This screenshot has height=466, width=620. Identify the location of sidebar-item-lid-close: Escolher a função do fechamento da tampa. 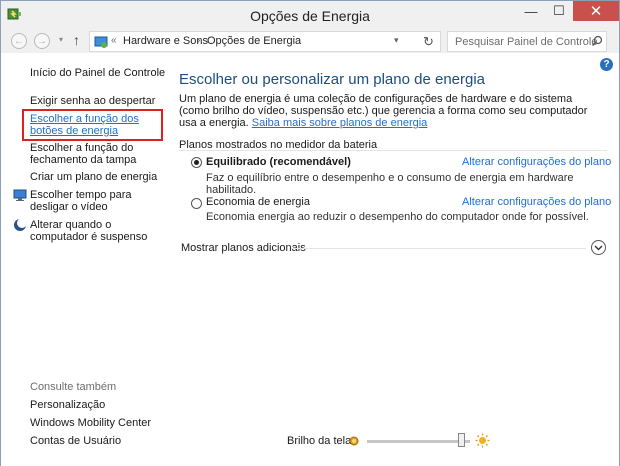
(97, 154).